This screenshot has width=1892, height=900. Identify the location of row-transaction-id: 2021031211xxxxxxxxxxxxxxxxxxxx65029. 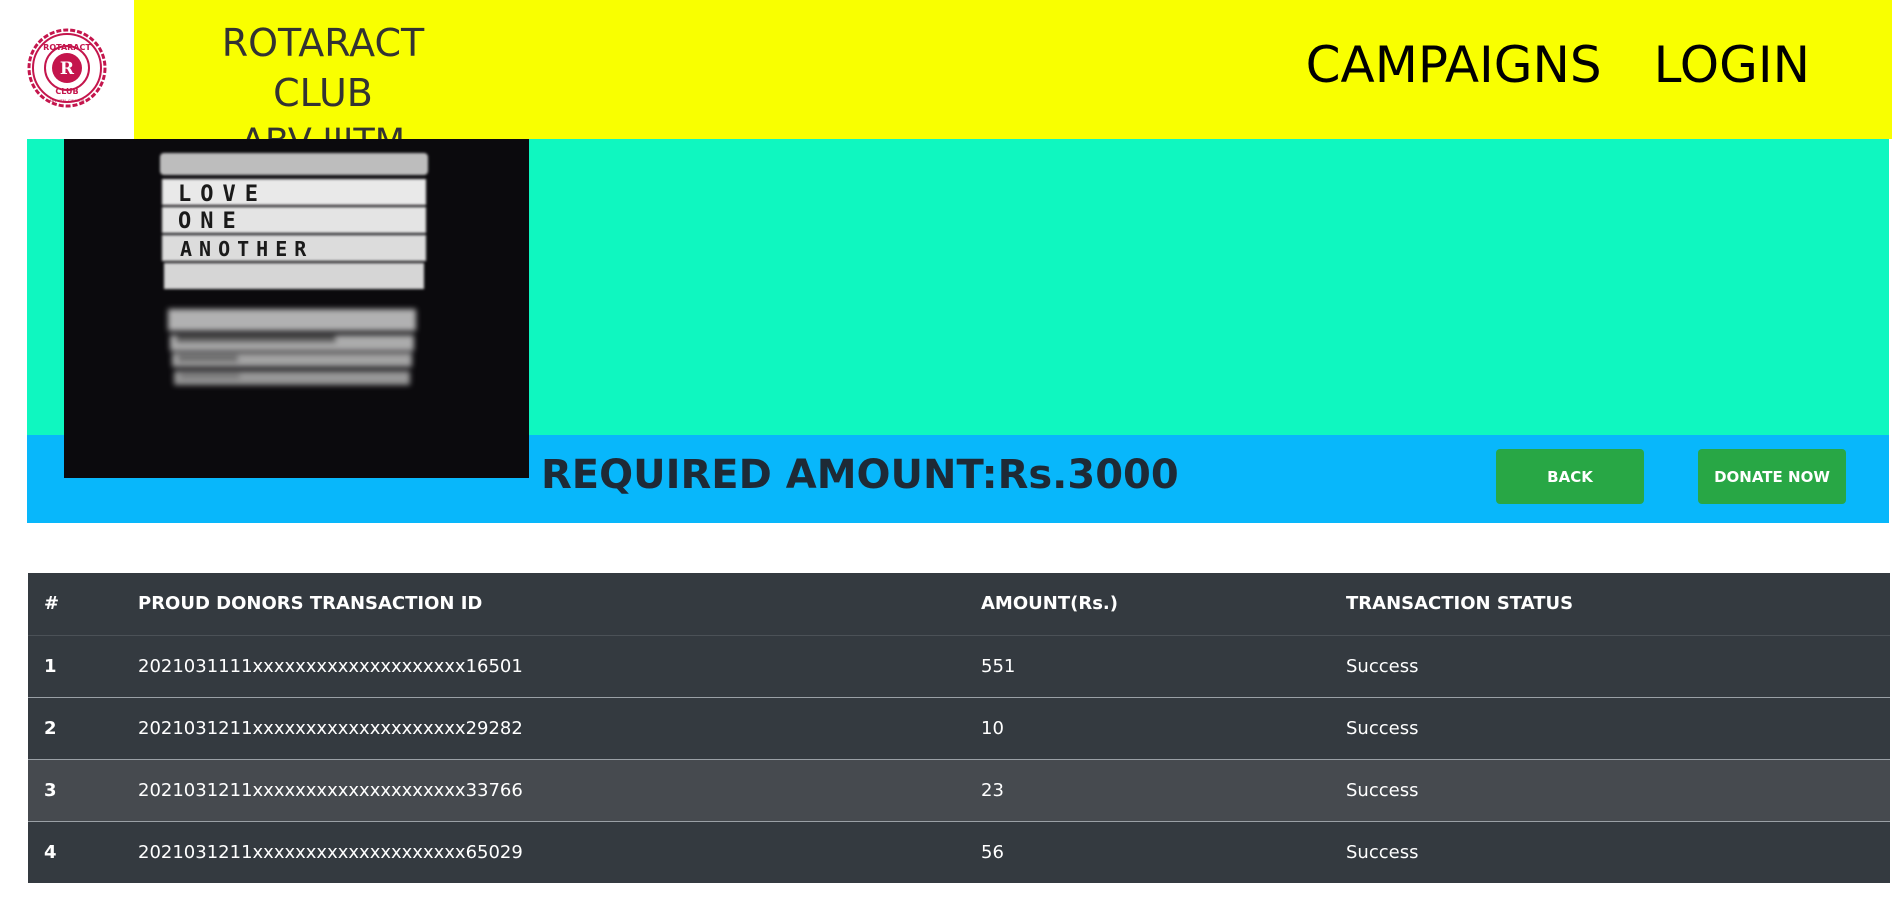
(330, 852).